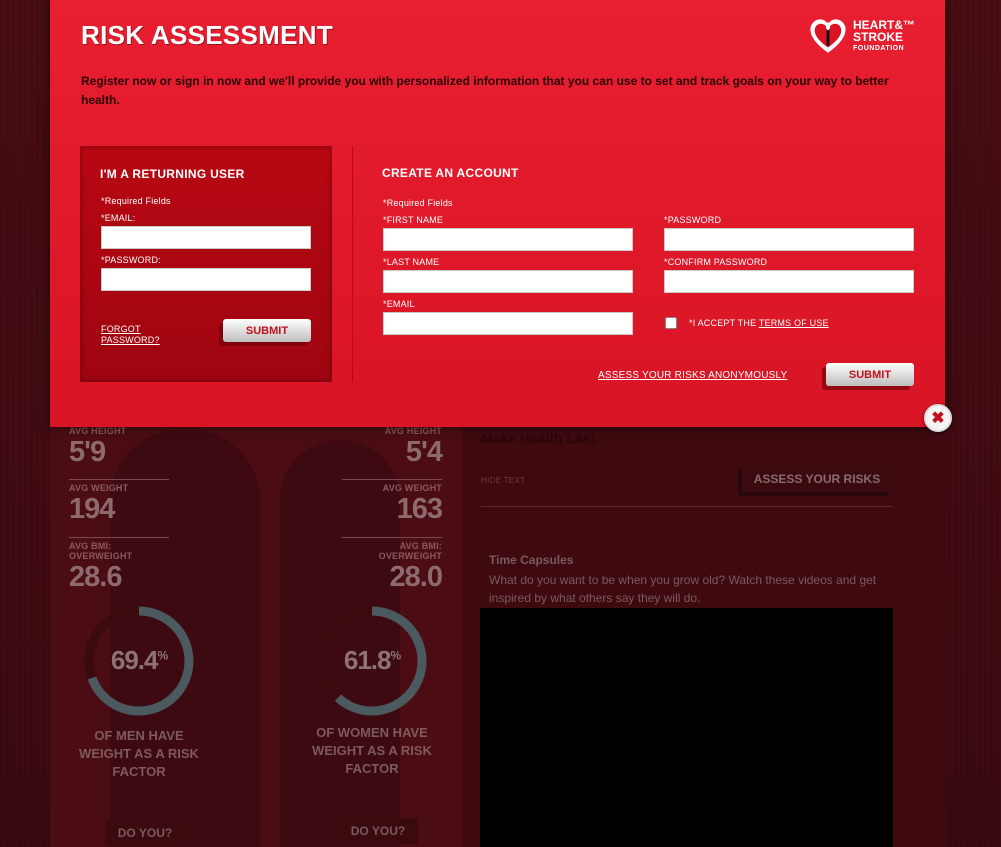 This screenshot has height=847, width=1001. I want to click on assess-anonymously-link: ASSESS YOUR RISKS ANONYMOUSLY, so click(692, 375).